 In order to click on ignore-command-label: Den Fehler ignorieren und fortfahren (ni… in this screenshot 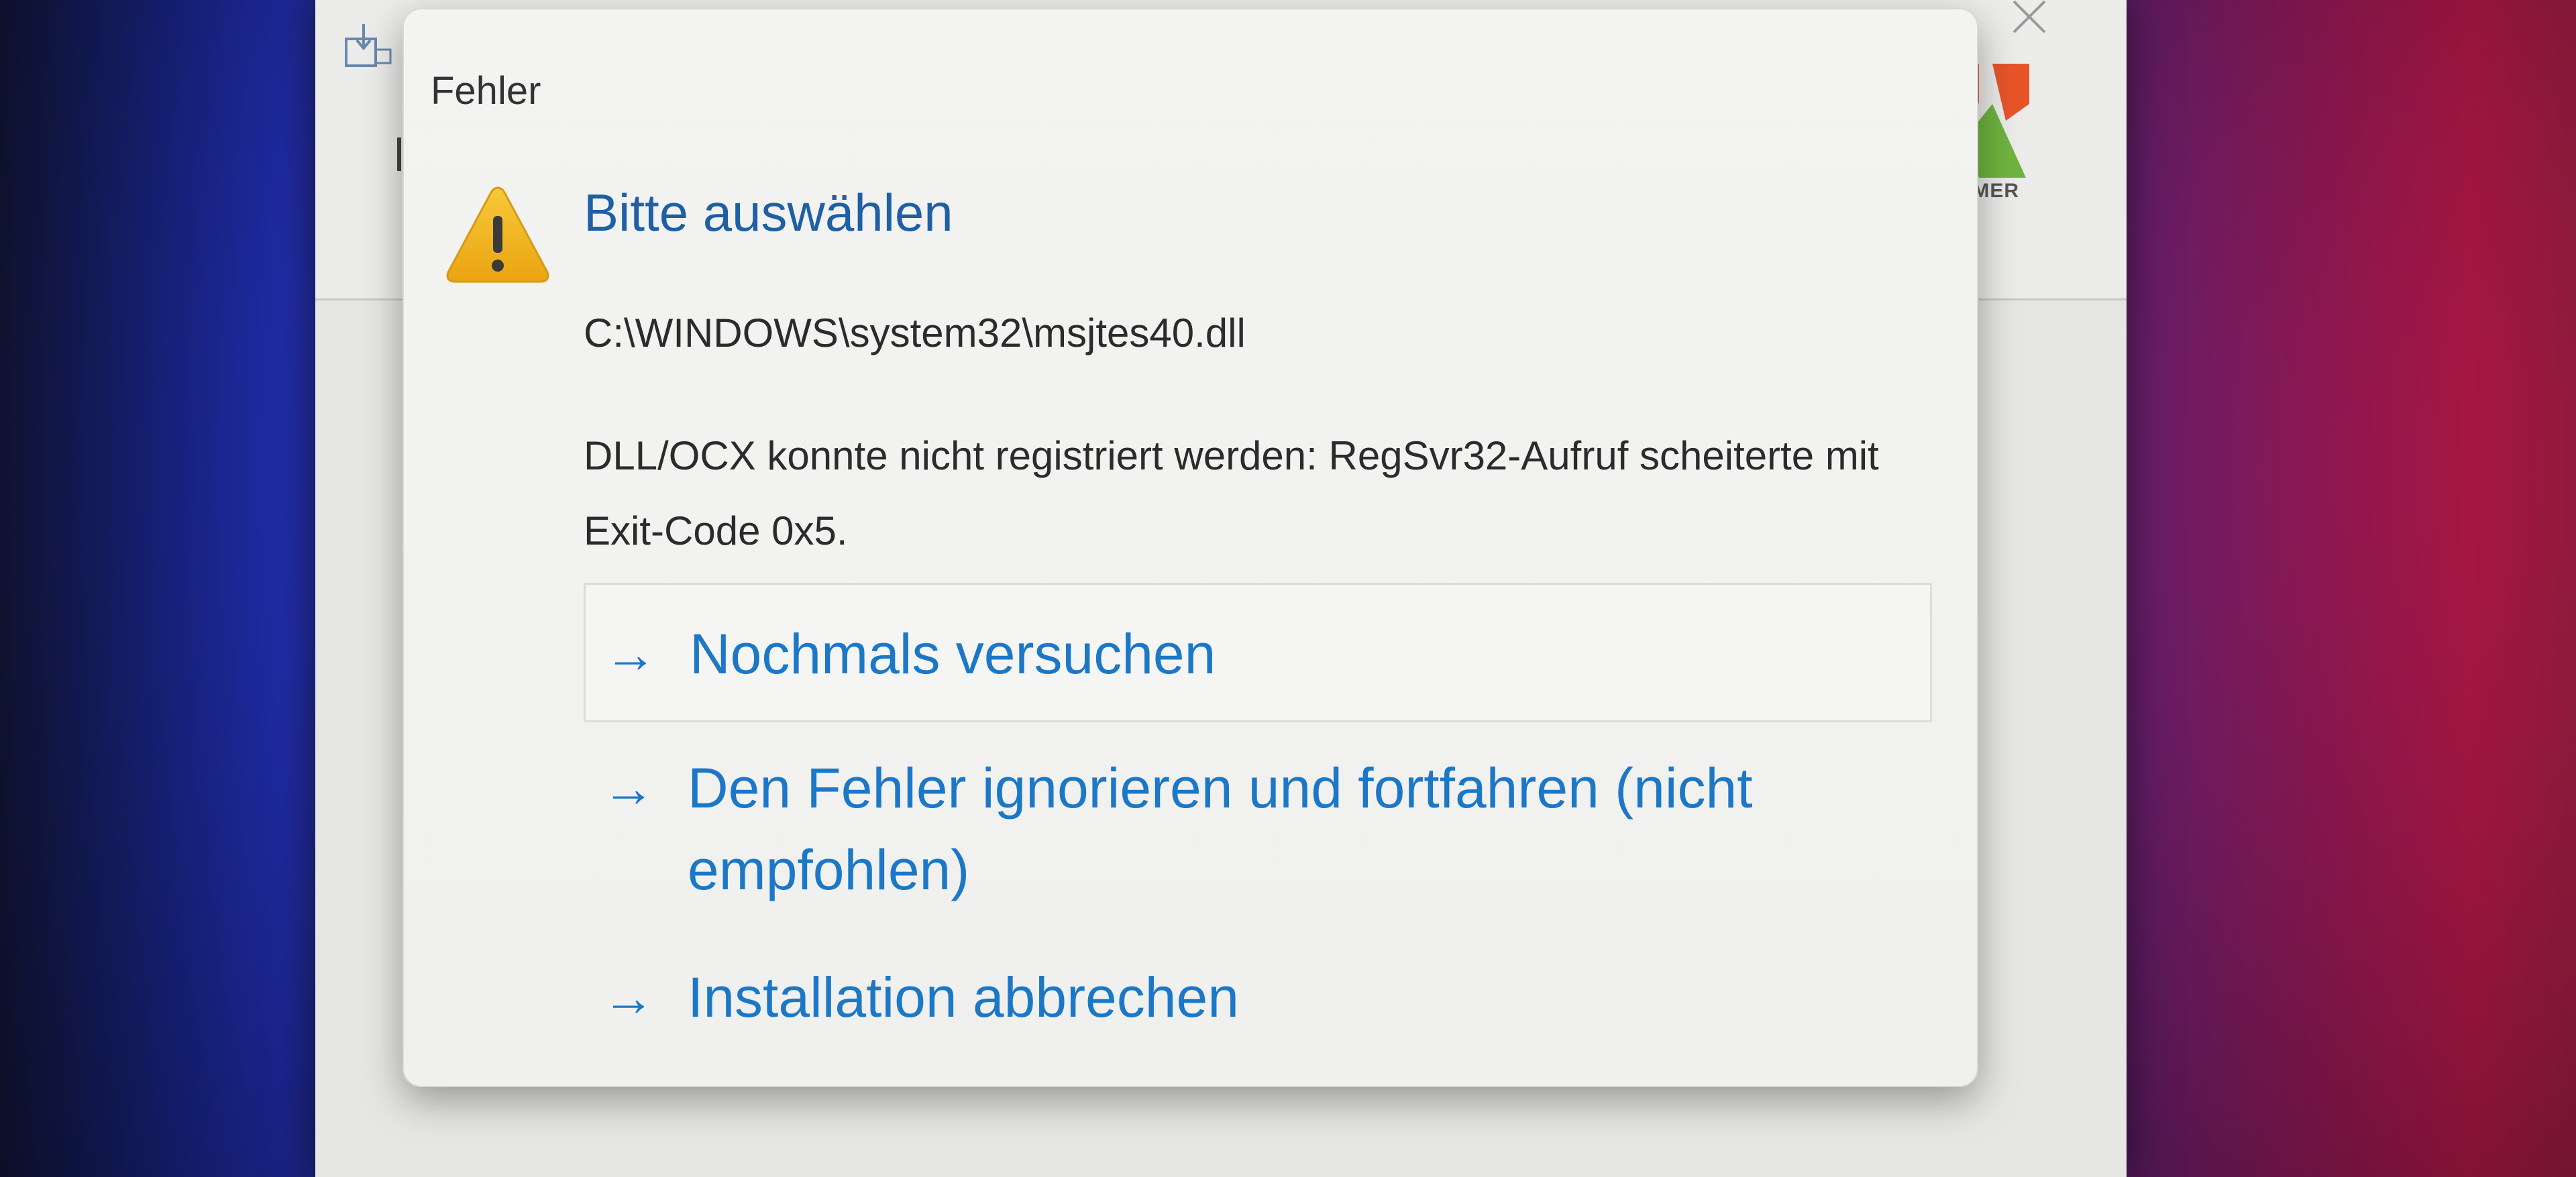, I will do `click(1220, 828)`.